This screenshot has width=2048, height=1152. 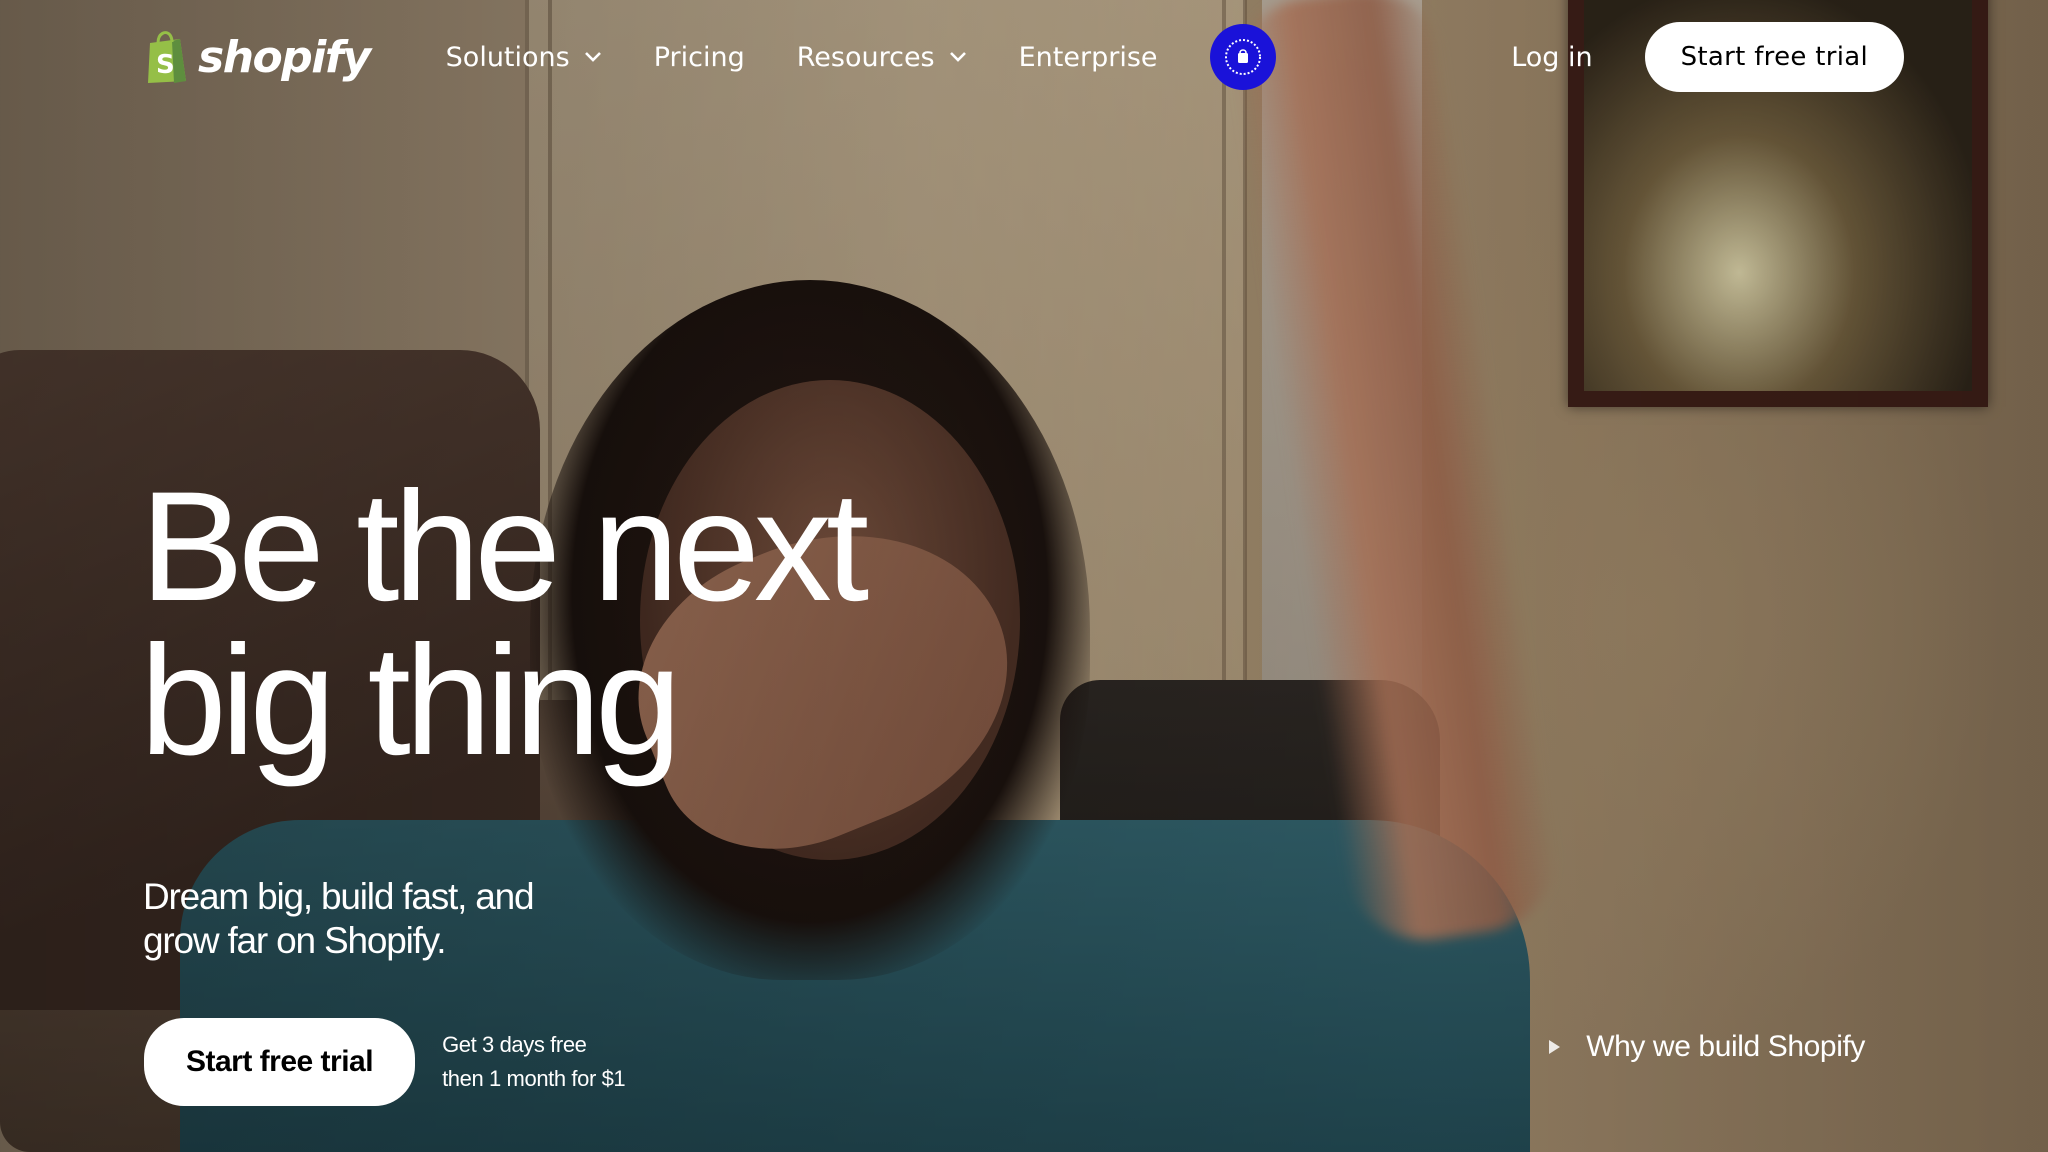 I want to click on shopify-logo: S shopify, so click(x=257, y=57).